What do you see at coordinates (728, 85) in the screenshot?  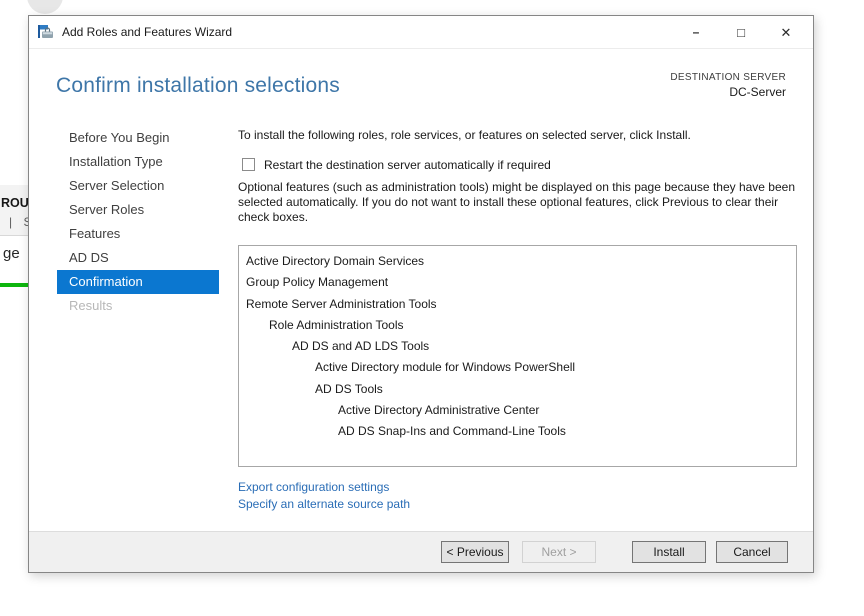 I see `destination-server-block: DESTINATION SERVER DC-Server` at bounding box center [728, 85].